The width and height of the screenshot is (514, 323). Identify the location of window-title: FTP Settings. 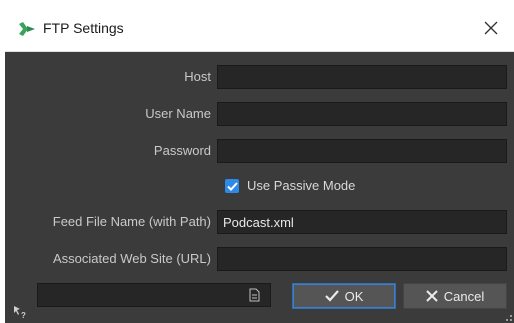
(83, 28).